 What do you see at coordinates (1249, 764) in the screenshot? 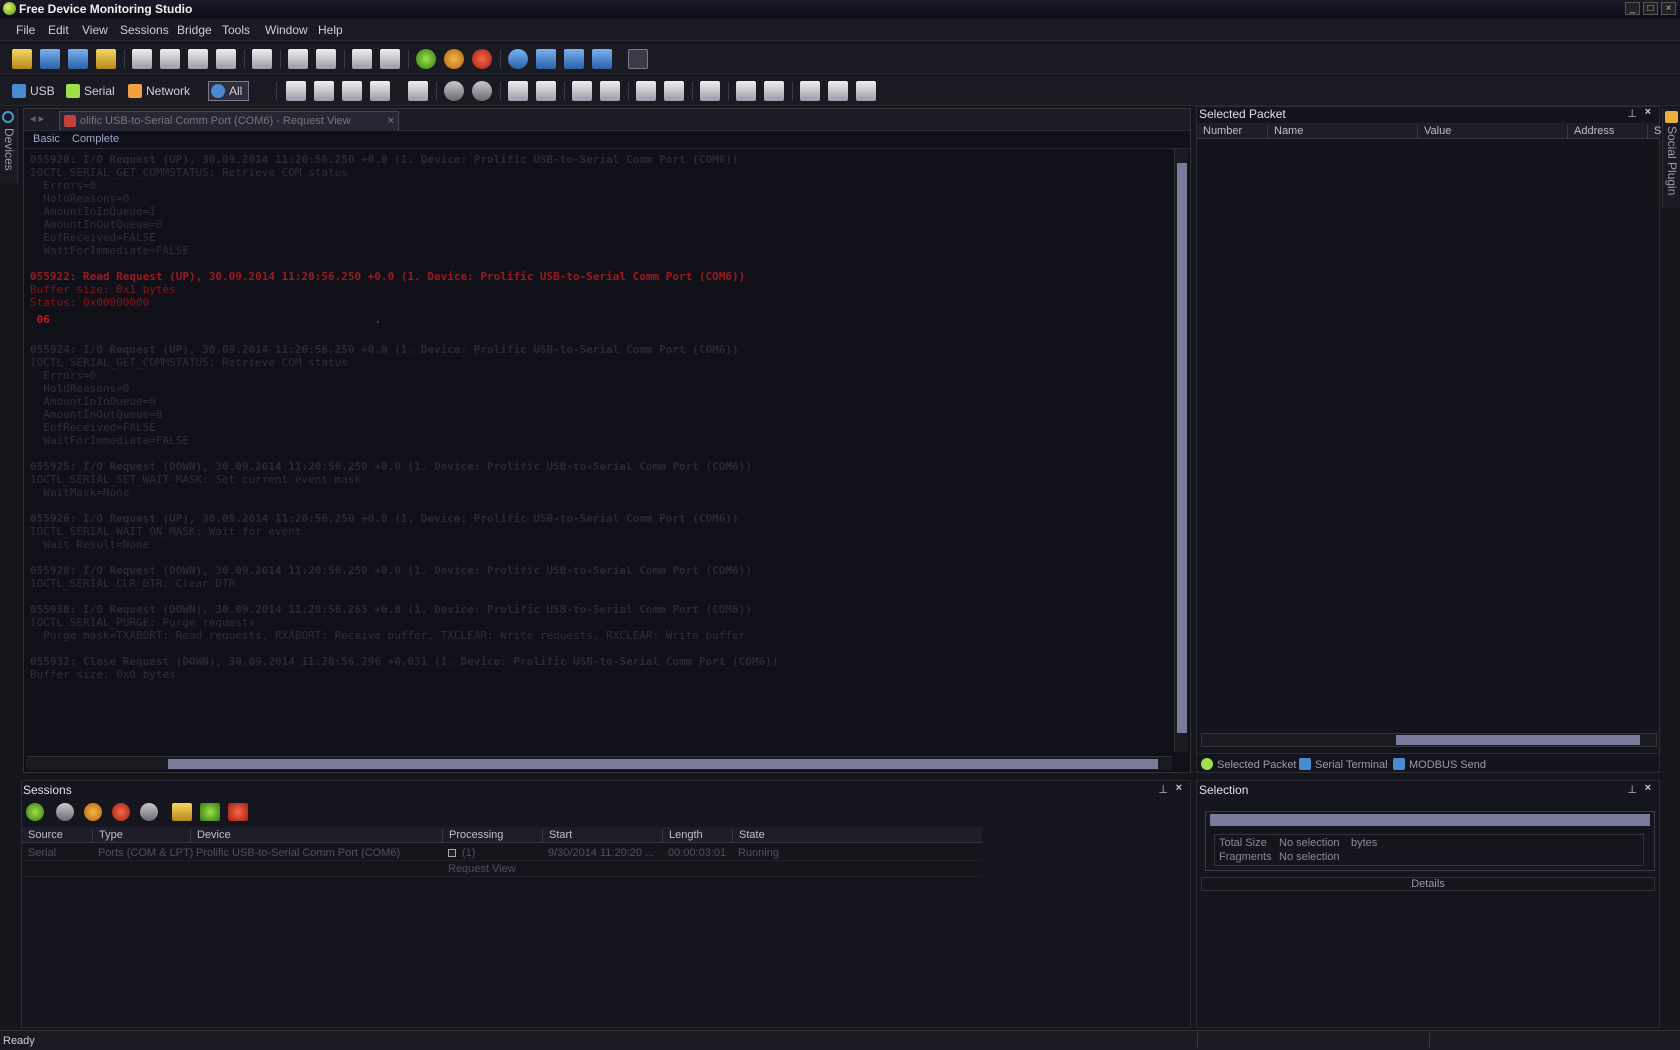
I see `tab-selected-packet: Selected Packet` at bounding box center [1249, 764].